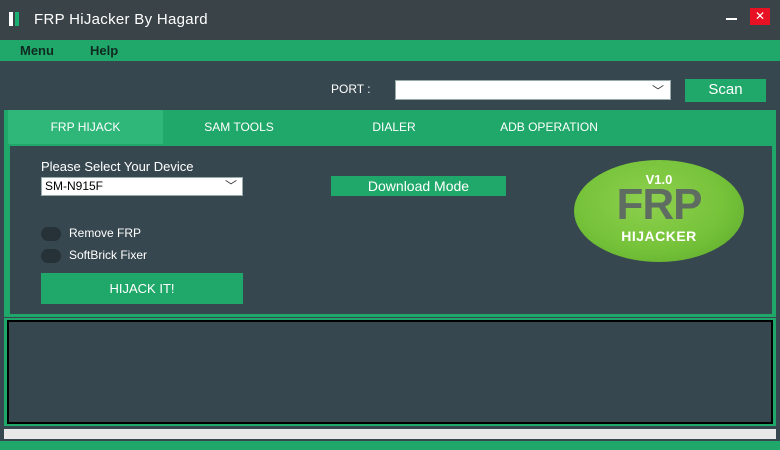 This screenshot has width=780, height=450. Describe the element at coordinates (725, 90) in the screenshot. I see `scan-button: Scan` at that location.